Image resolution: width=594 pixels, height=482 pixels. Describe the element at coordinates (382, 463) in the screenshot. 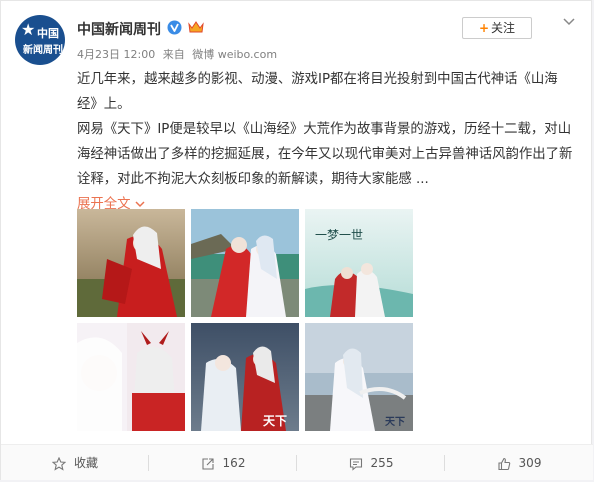

I see `comment-count: 255` at that location.